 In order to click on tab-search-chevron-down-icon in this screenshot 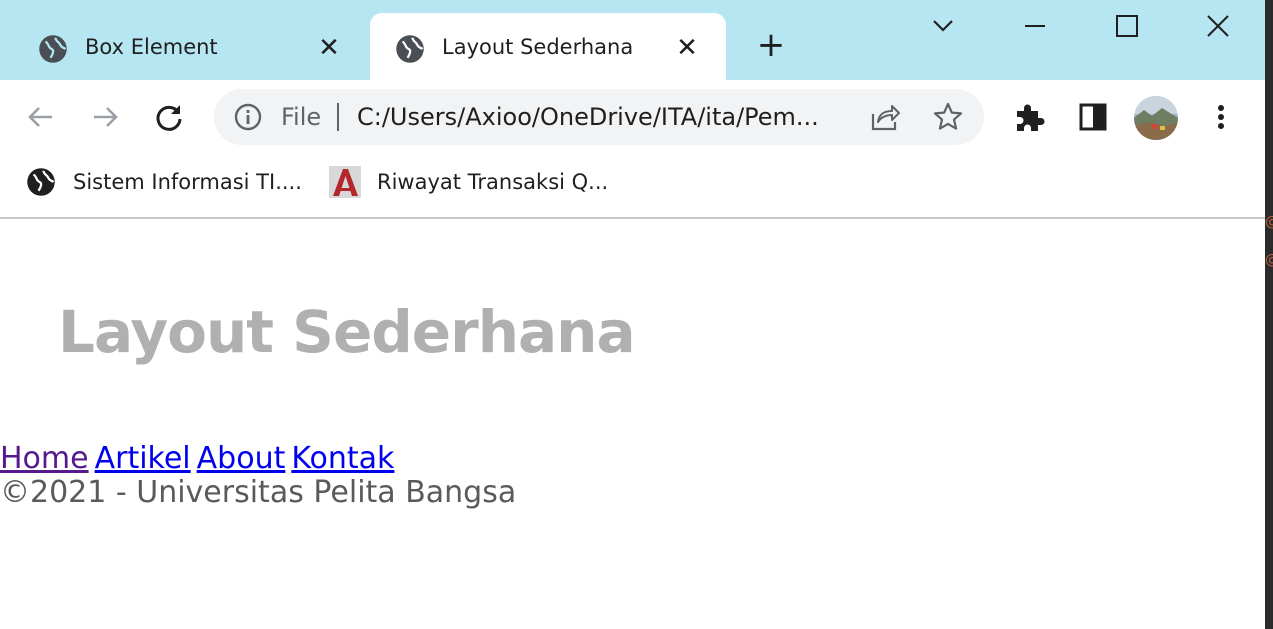, I will do `click(943, 26)`.